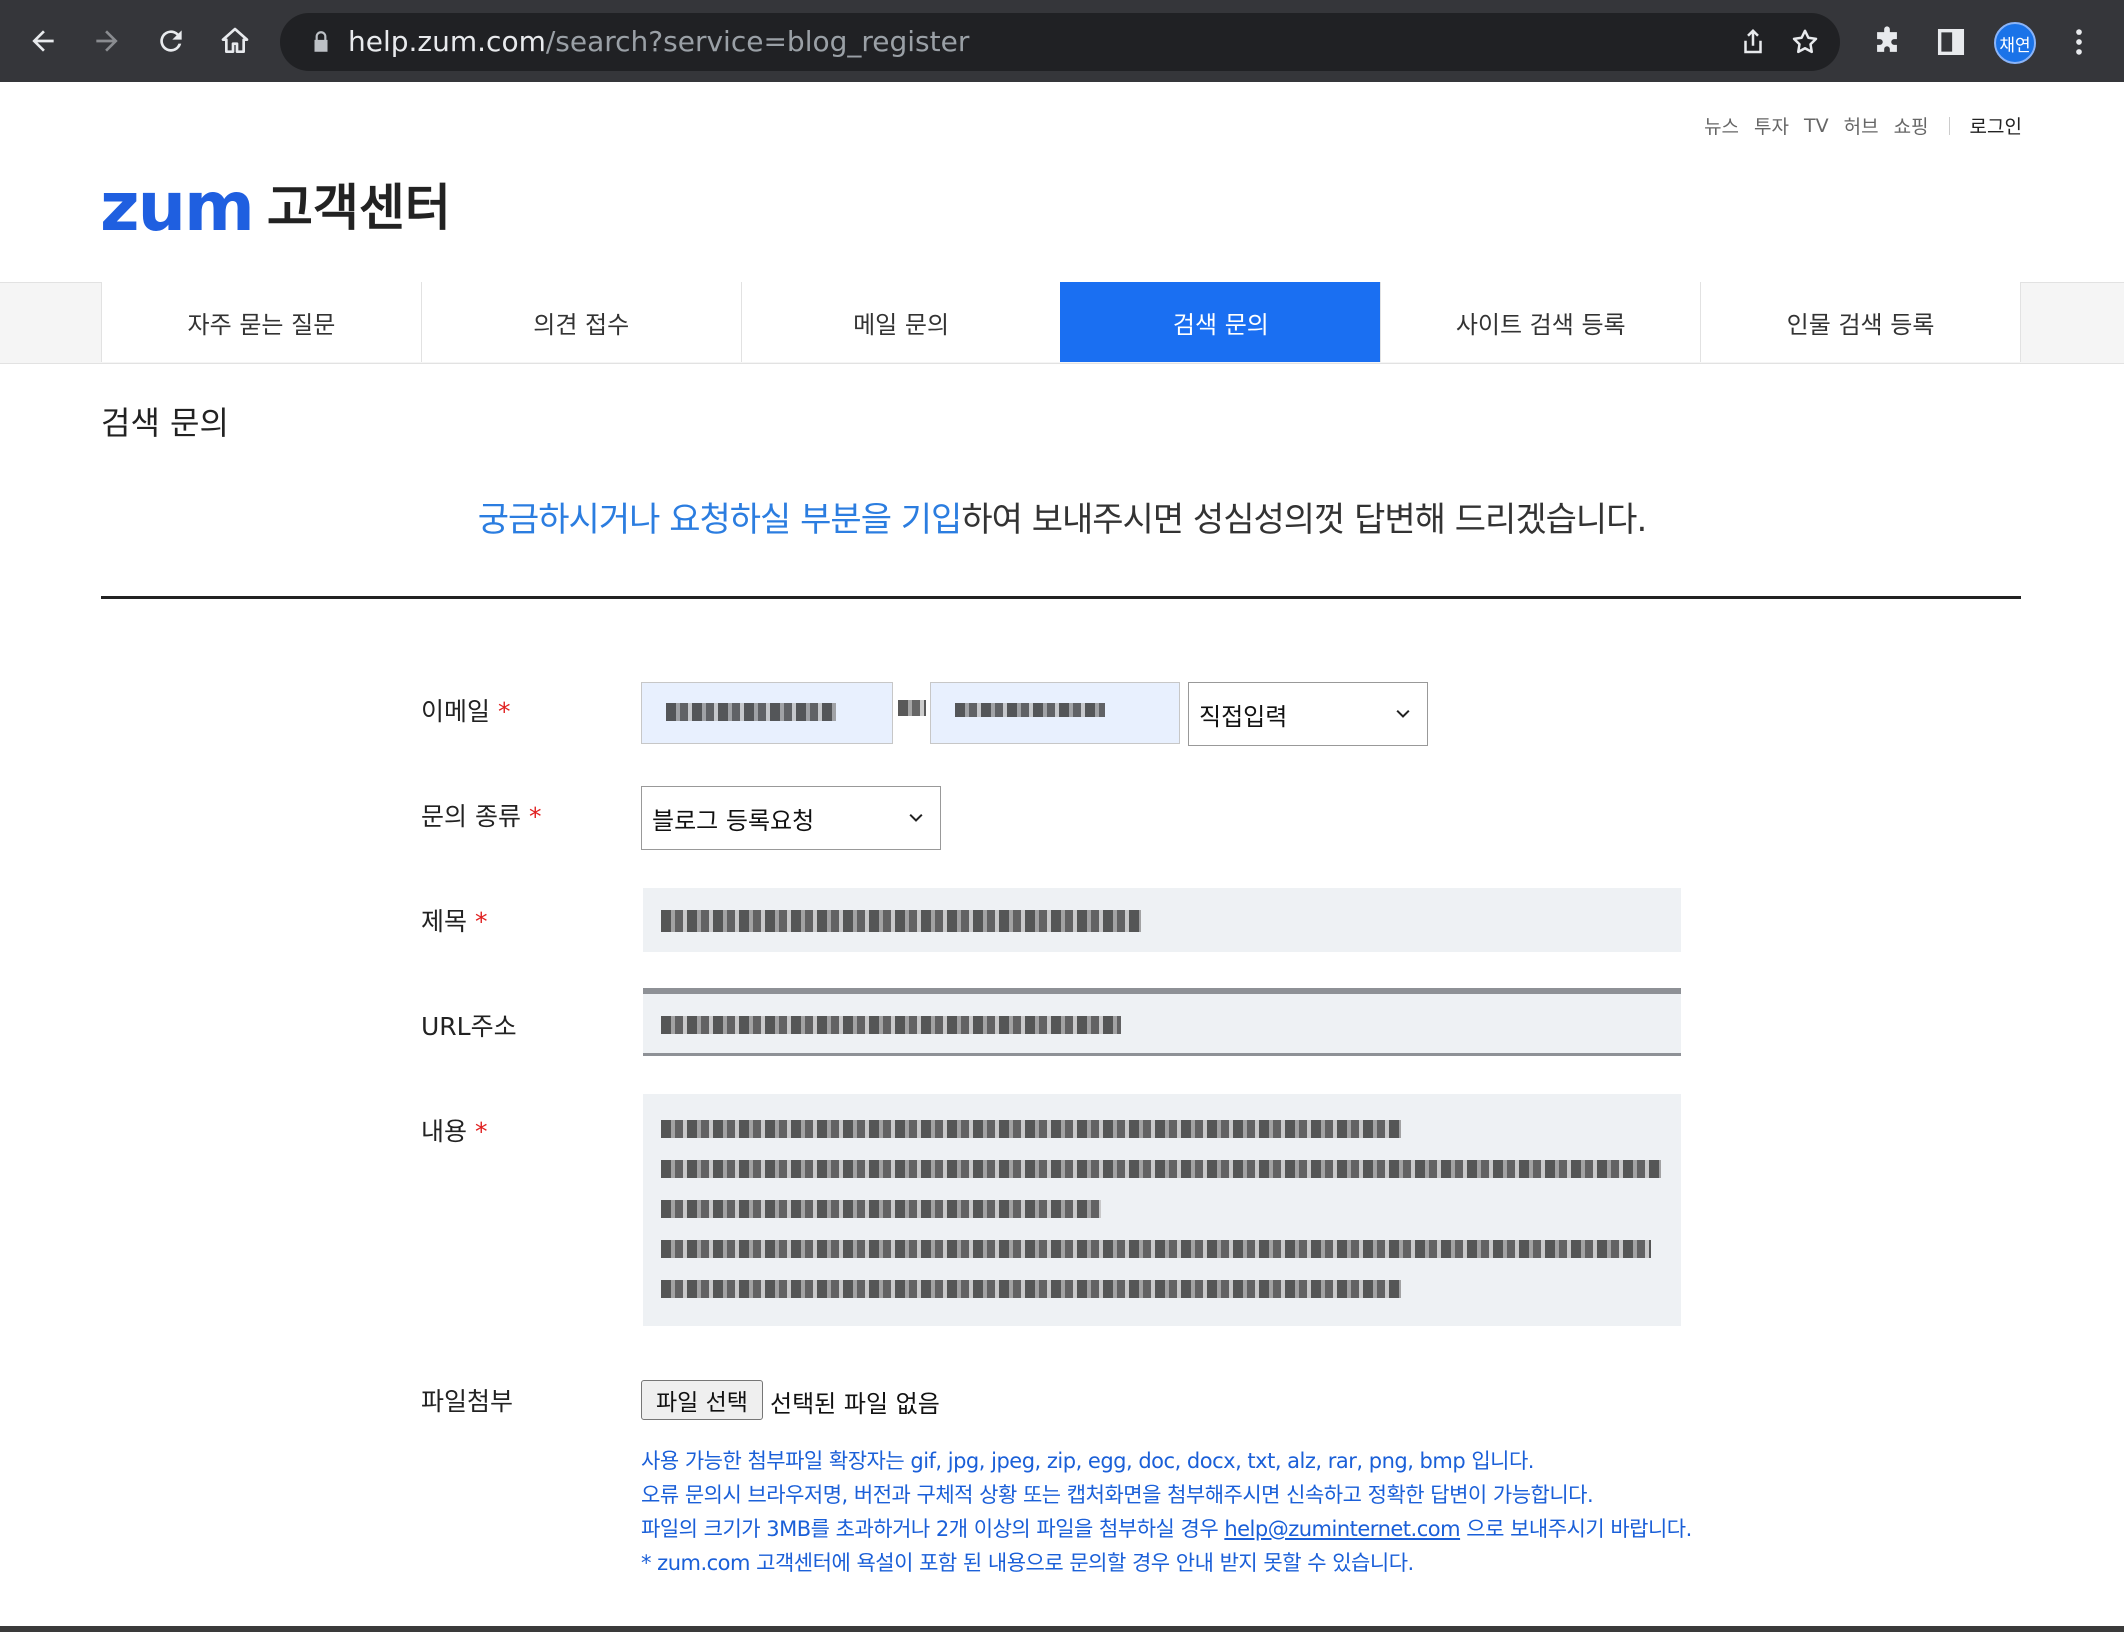  What do you see at coordinates (901, 921) in the screenshot?
I see `redacted-subject` at bounding box center [901, 921].